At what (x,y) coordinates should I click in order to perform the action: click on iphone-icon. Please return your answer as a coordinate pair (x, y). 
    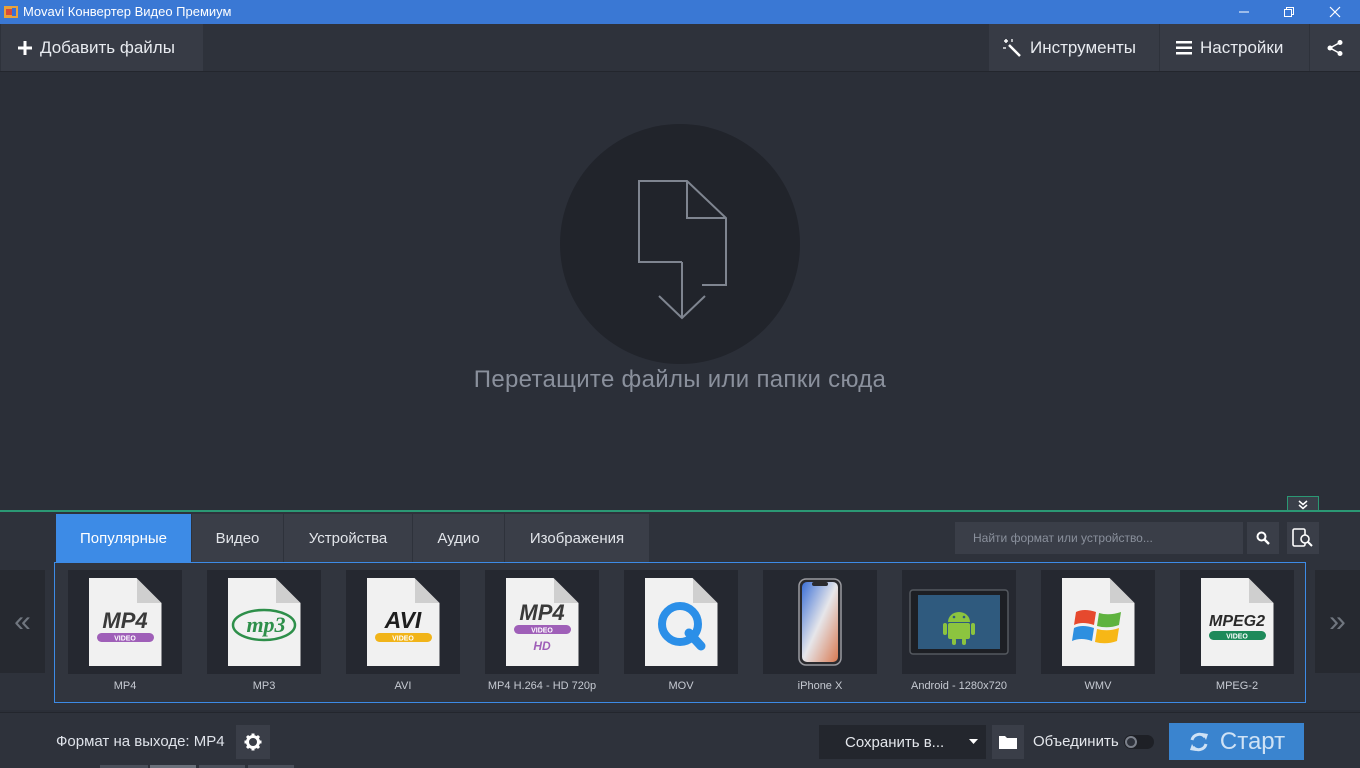
    Looking at the image, I should click on (820, 622).